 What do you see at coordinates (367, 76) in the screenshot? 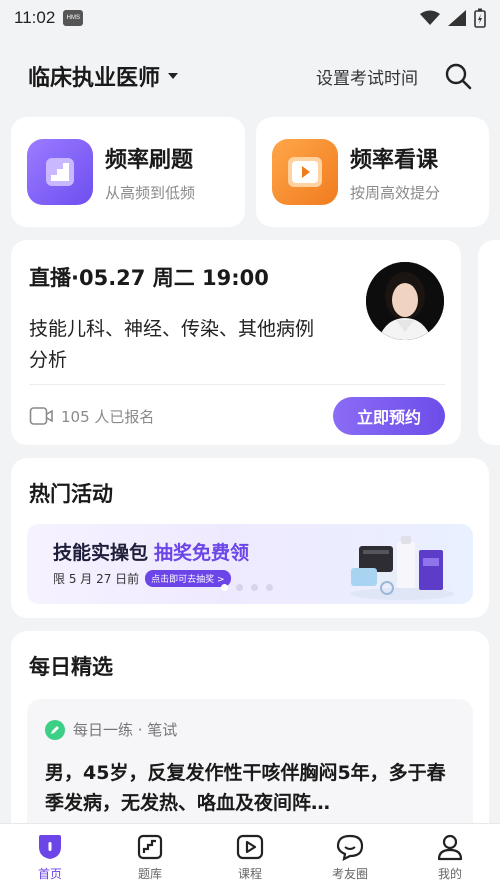
I see `set-exam-time-link: 设置考试时间` at bounding box center [367, 76].